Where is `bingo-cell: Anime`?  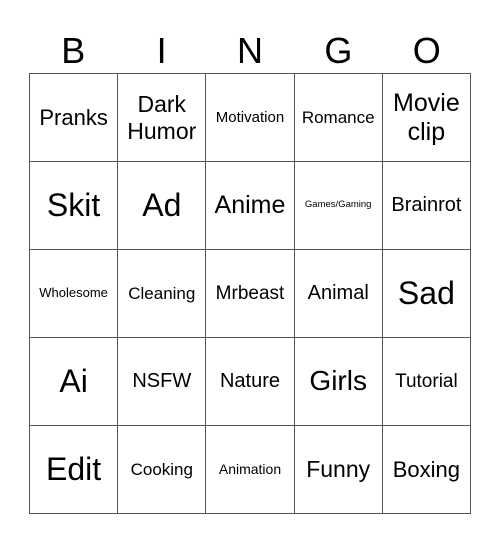 bingo-cell: Anime is located at coordinates (250, 206).